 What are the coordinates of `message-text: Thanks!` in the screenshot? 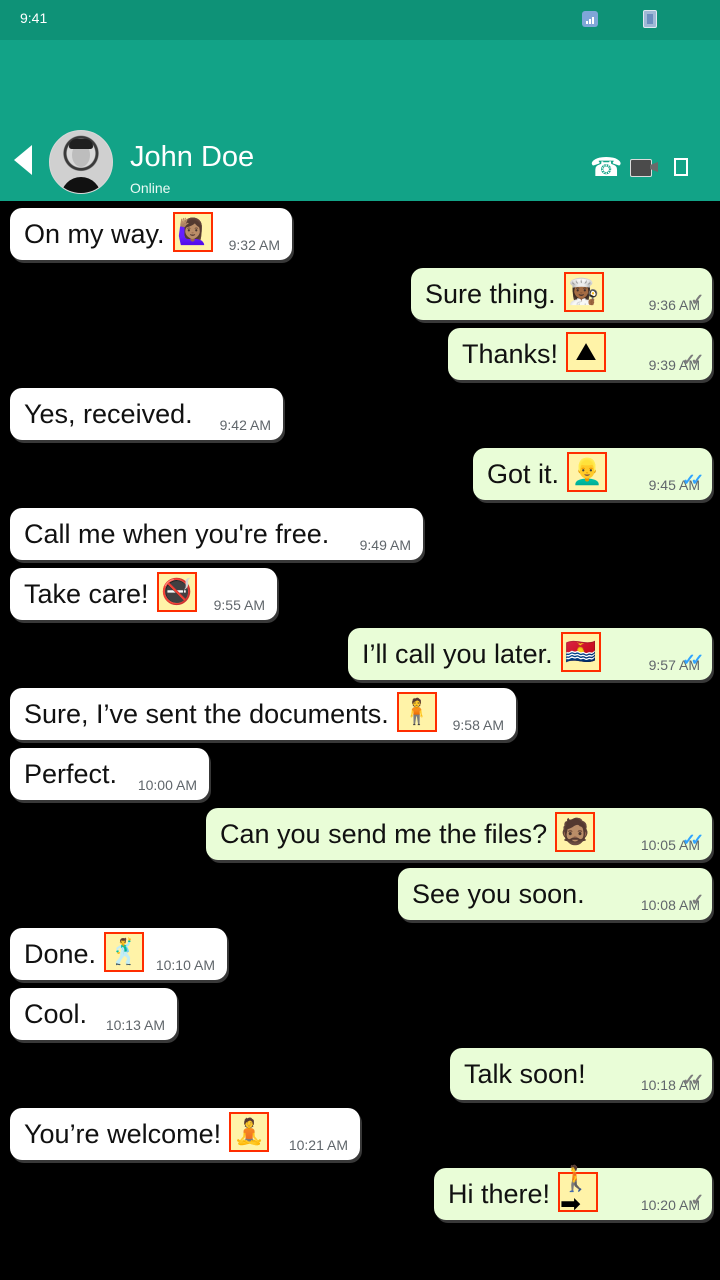 It's located at (510, 354).